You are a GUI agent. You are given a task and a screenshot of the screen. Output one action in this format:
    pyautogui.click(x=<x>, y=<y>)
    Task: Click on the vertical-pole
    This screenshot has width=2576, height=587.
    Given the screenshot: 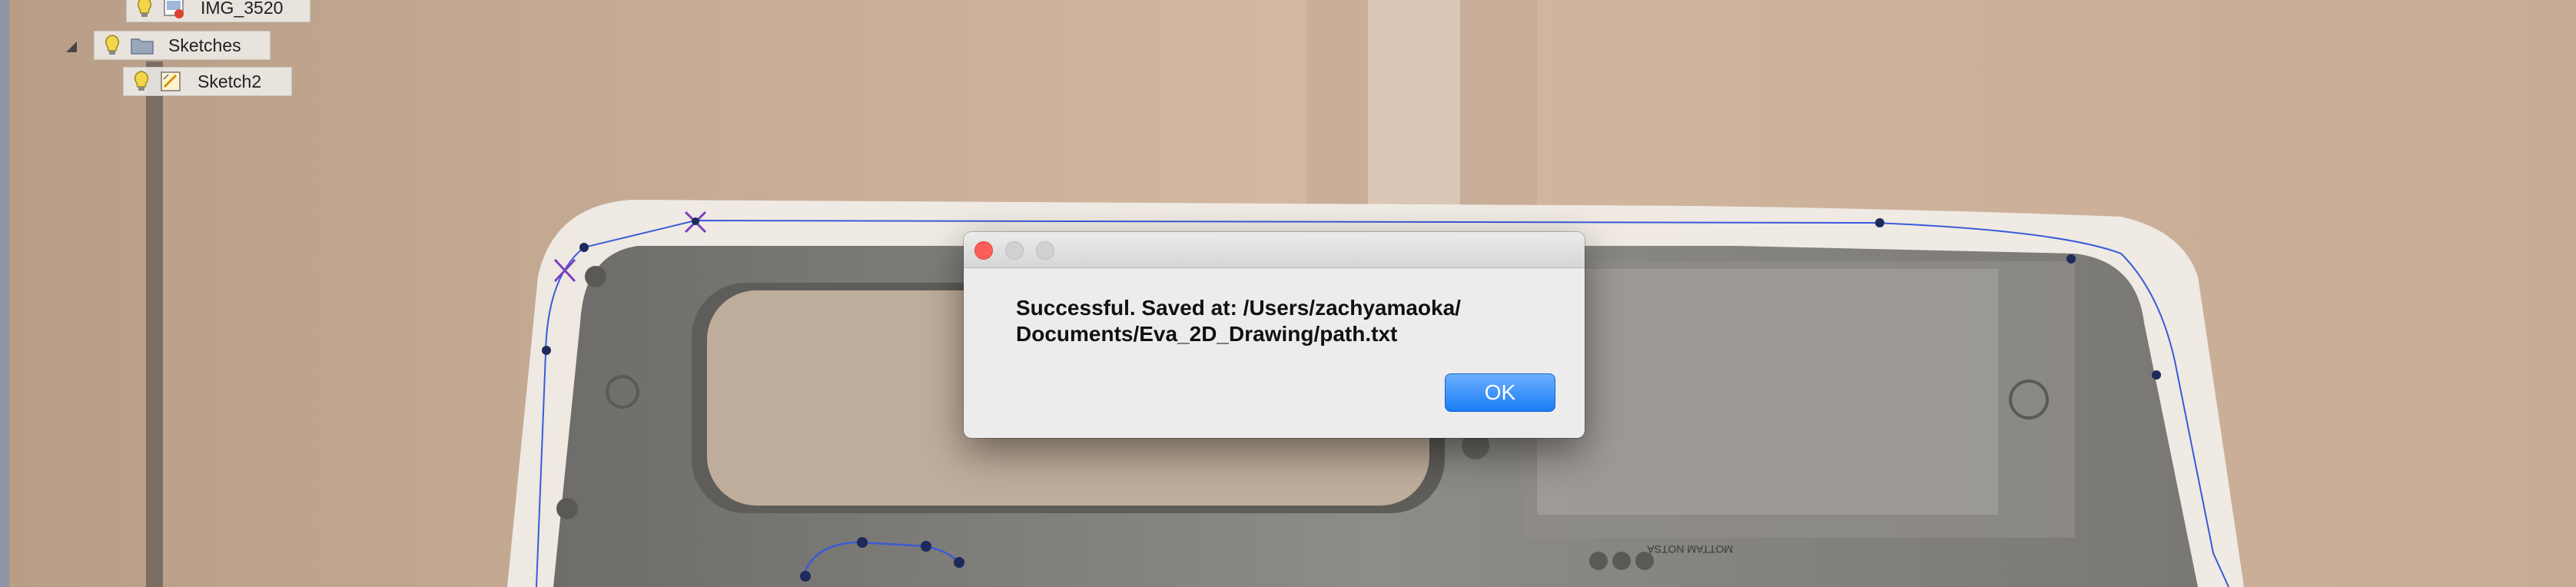 What is the action you would take?
    pyautogui.click(x=154, y=324)
    